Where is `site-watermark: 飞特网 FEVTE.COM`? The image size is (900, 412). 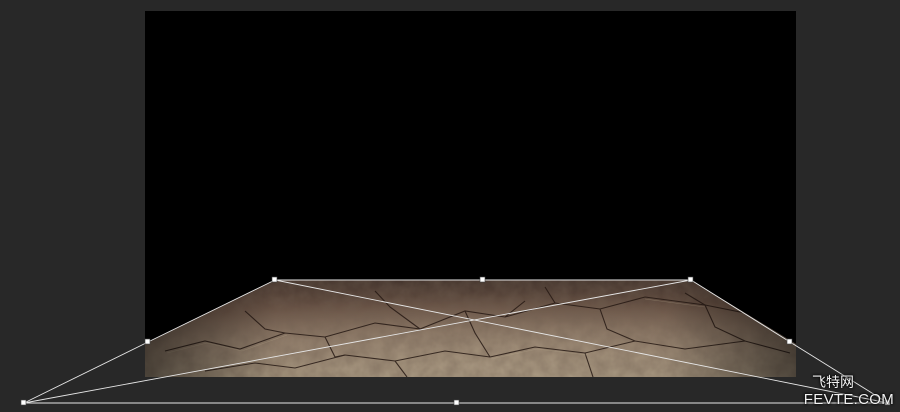
site-watermark: 飞特网 FEVTE.COM is located at coordinates (848, 391).